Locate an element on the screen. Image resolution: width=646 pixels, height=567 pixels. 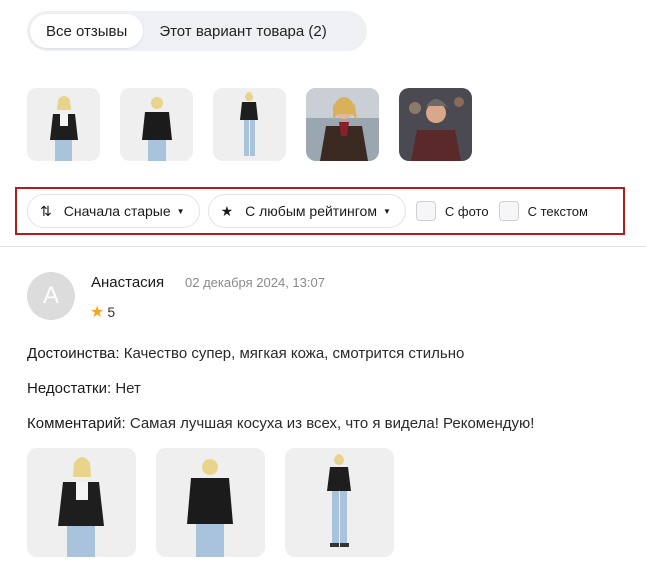
tab-this-variant: Этот вариант товара (2) is located at coordinates (242, 31).